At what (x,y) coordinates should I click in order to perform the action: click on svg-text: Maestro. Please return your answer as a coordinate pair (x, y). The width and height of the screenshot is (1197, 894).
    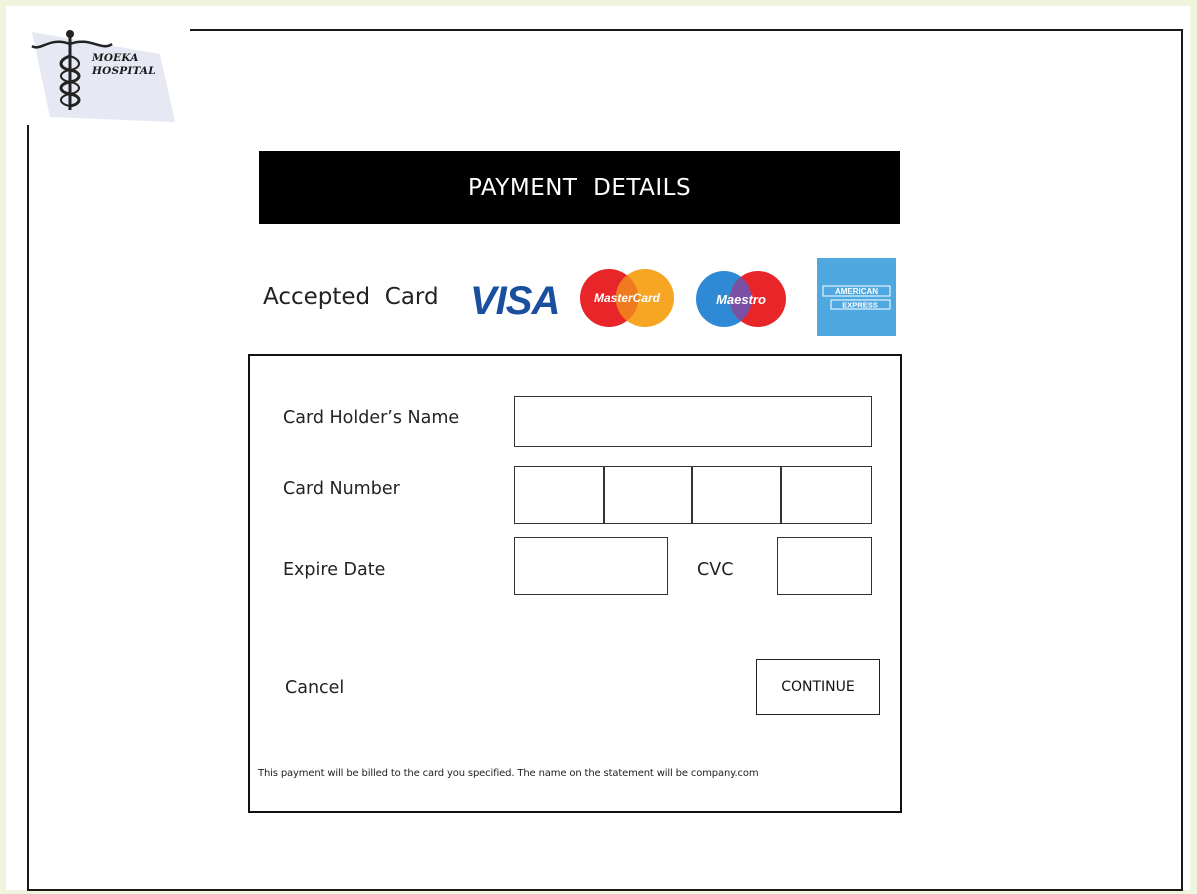
    Looking at the image, I should click on (741, 299).